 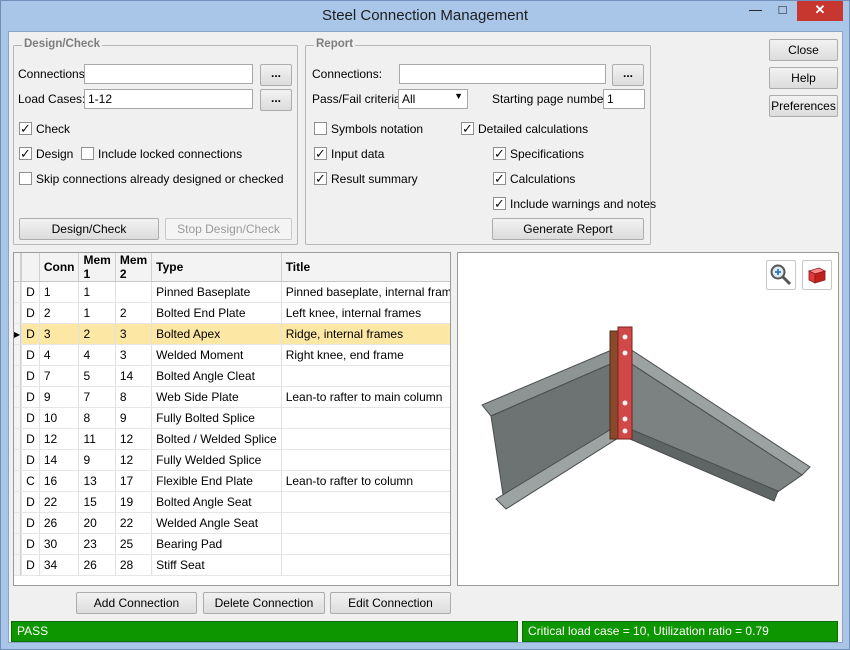 I want to click on zoom-button, so click(x=781, y=275).